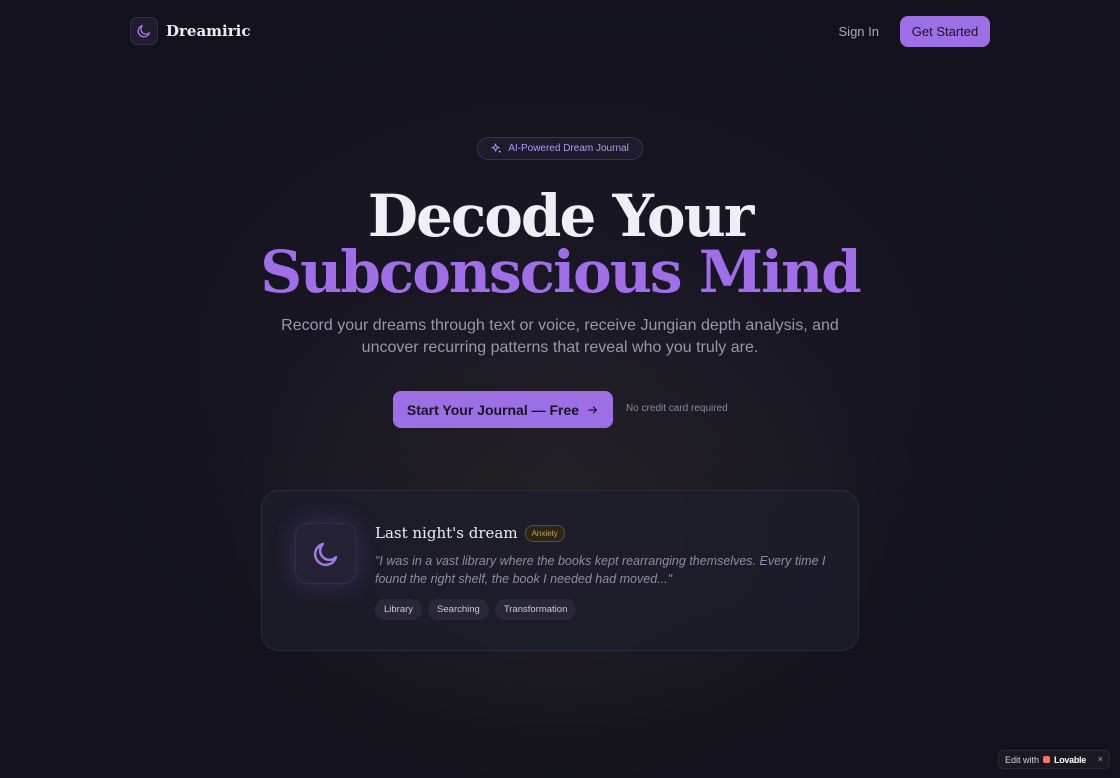  I want to click on top-nav: Dreamiric Sign In Get Started, so click(560, 31).